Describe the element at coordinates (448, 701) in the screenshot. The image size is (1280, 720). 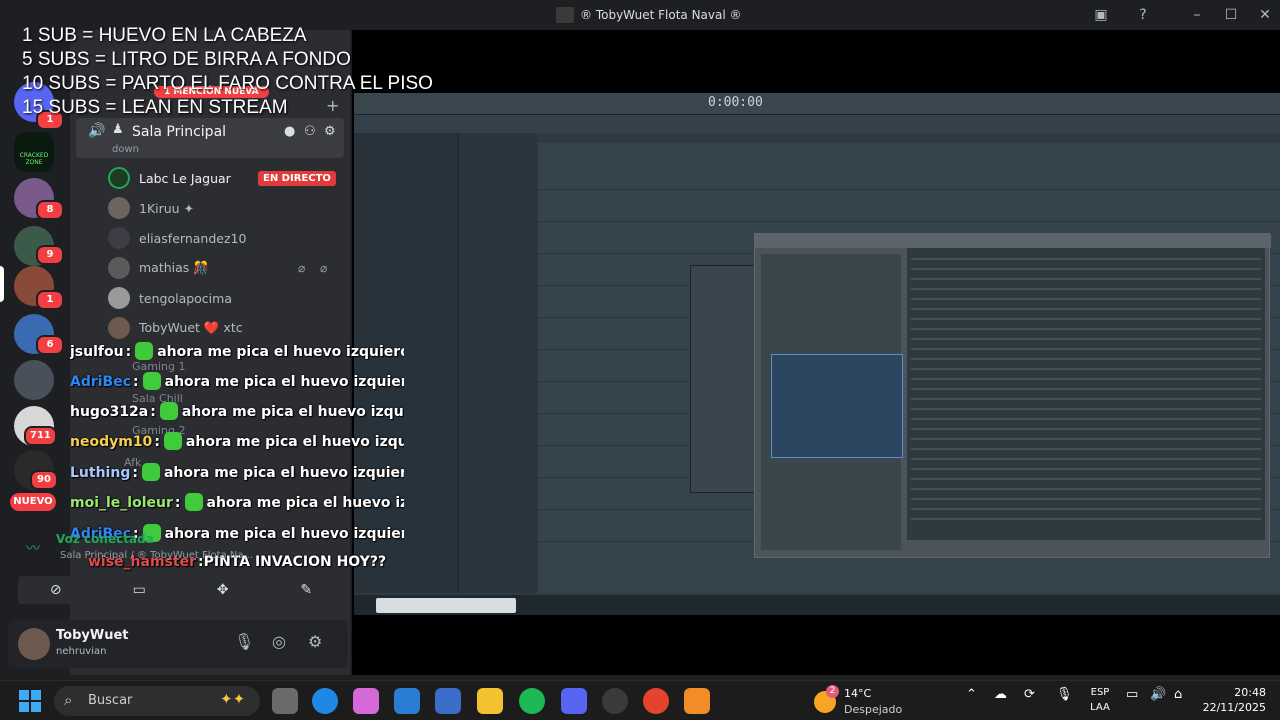
I see `store-icon` at that location.